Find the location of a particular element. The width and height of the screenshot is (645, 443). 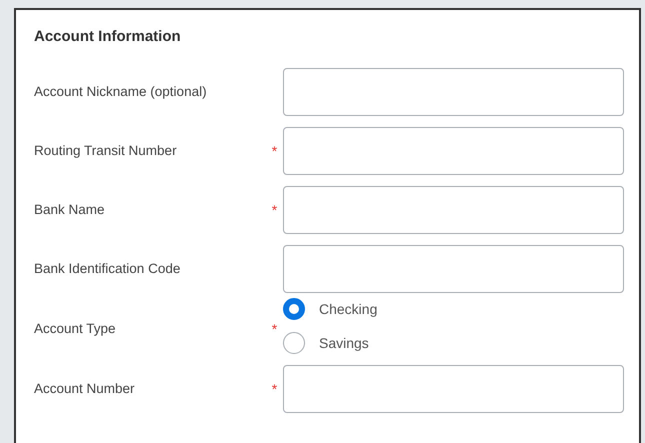

radio-label: Savings is located at coordinates (344, 343).